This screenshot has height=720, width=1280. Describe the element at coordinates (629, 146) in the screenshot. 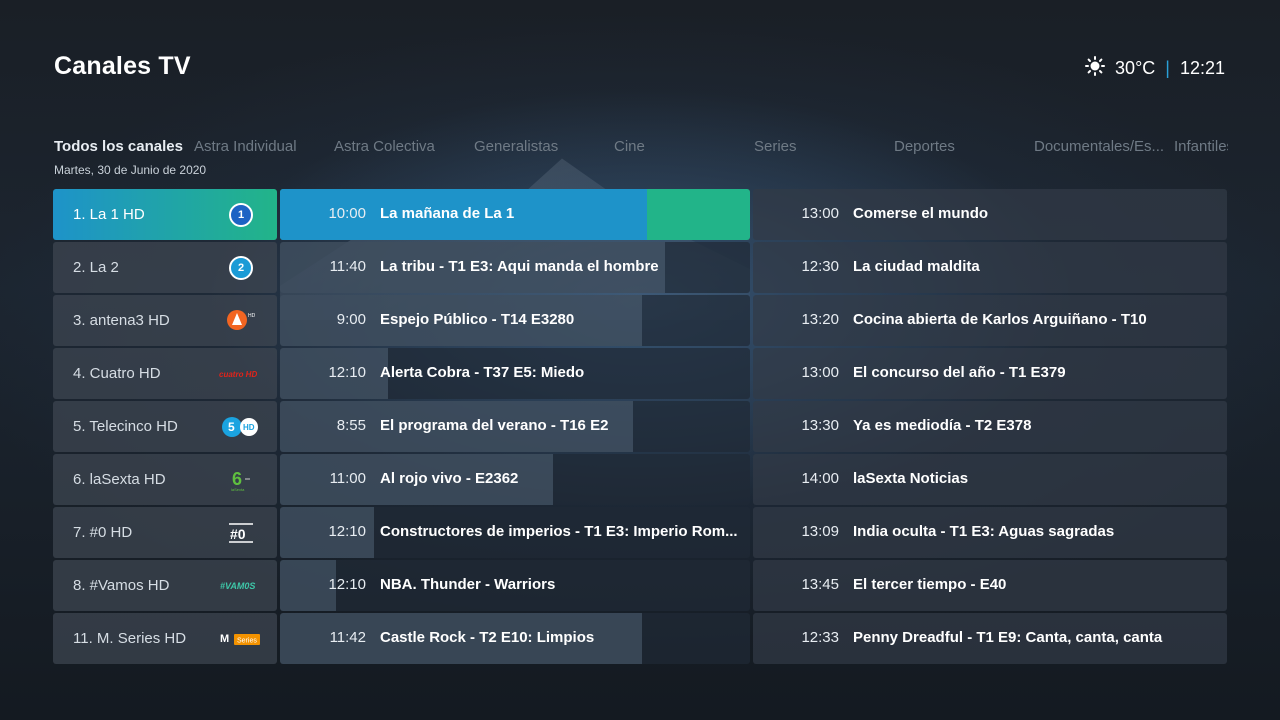

I see `tab-cine: Cine` at that location.